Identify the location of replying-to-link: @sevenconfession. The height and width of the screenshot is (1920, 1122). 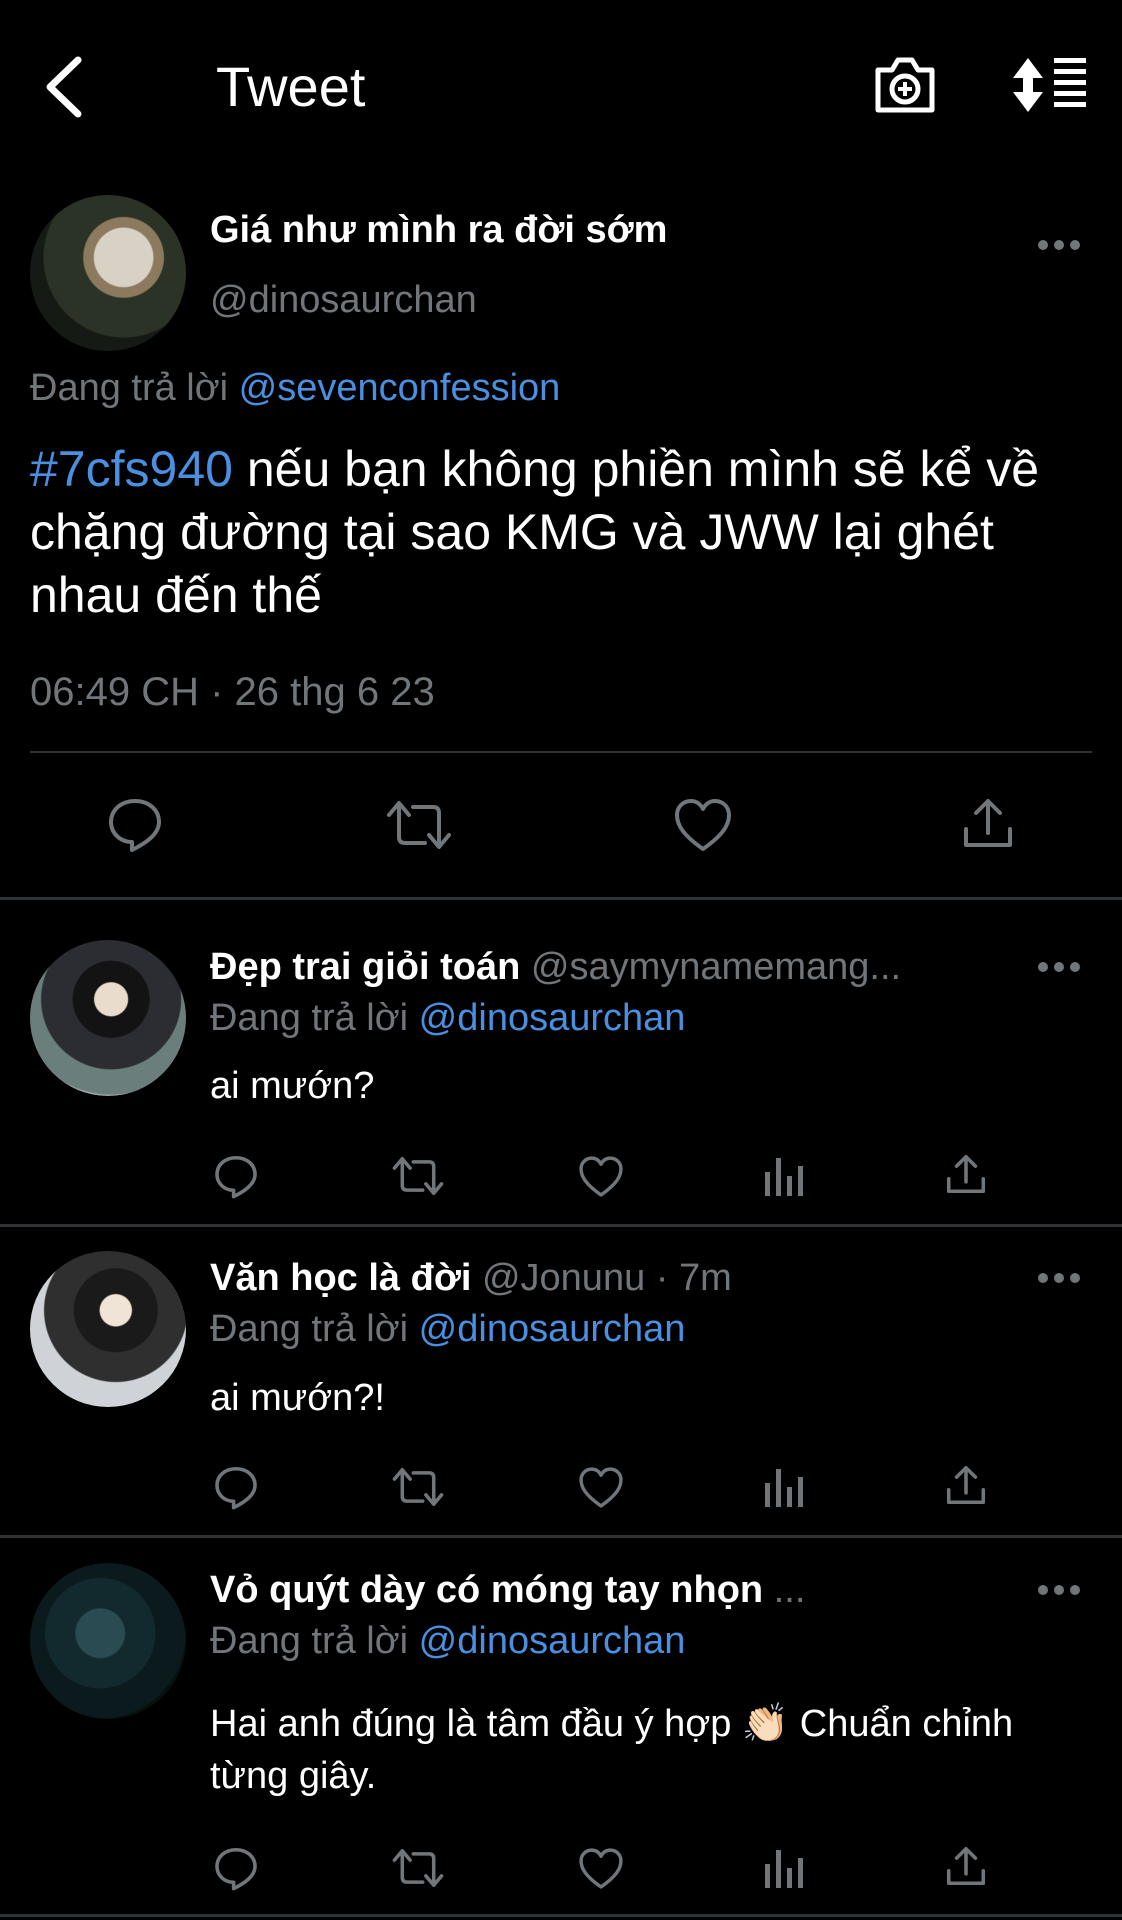
(400, 388).